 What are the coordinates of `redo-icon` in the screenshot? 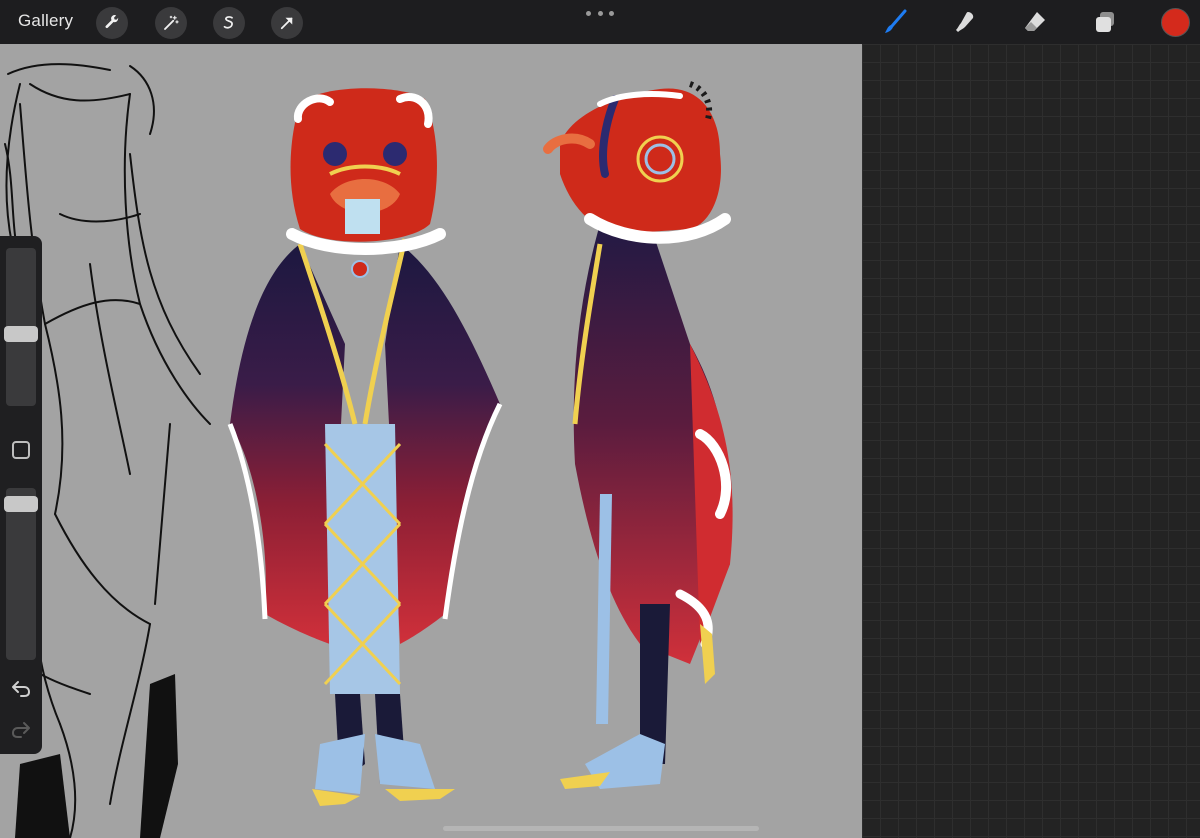 It's located at (20, 730).